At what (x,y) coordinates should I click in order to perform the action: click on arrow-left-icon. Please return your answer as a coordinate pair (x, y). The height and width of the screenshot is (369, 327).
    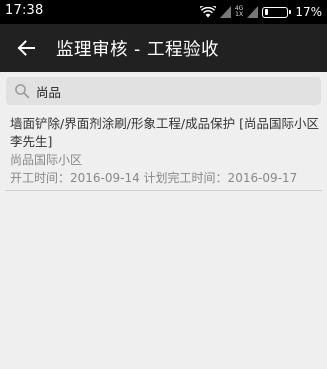
    Looking at the image, I should click on (26, 48).